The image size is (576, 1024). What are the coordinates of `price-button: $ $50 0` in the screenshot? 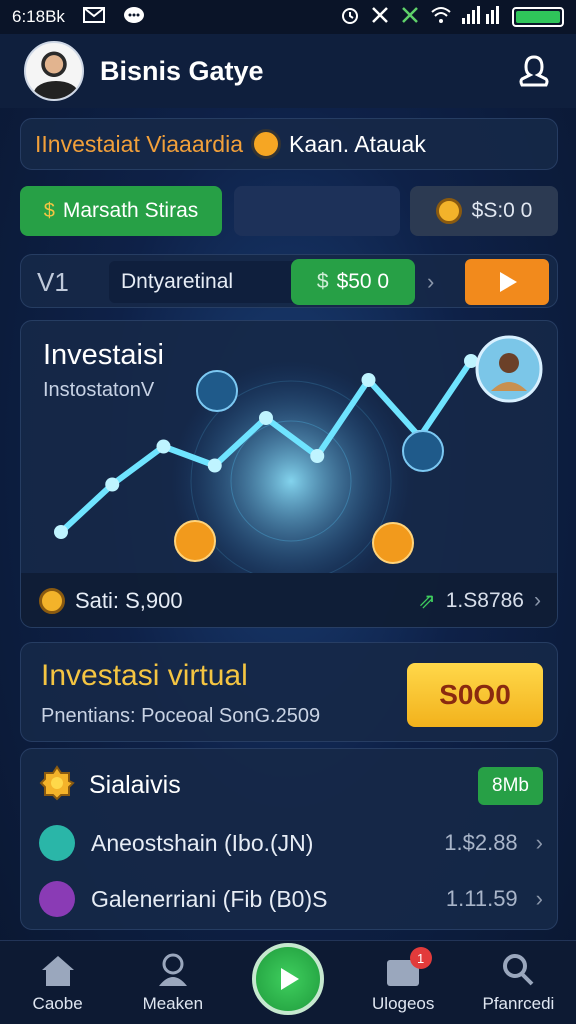 It's located at (353, 282).